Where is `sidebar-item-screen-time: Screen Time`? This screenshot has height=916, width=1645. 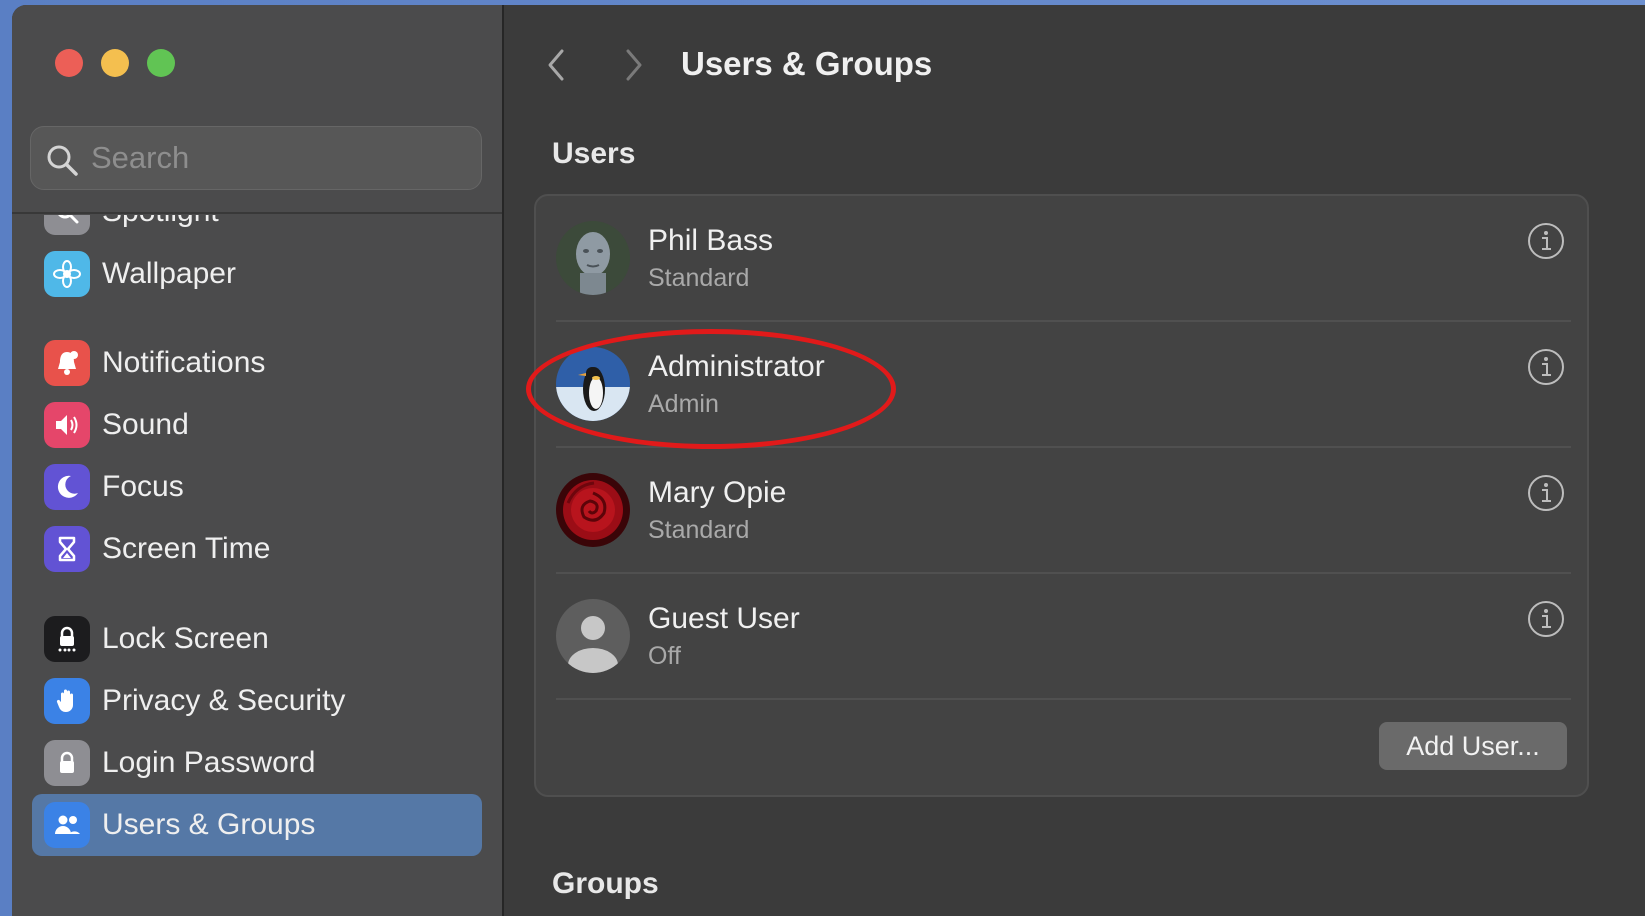 sidebar-item-screen-time: Screen Time is located at coordinates (257, 549).